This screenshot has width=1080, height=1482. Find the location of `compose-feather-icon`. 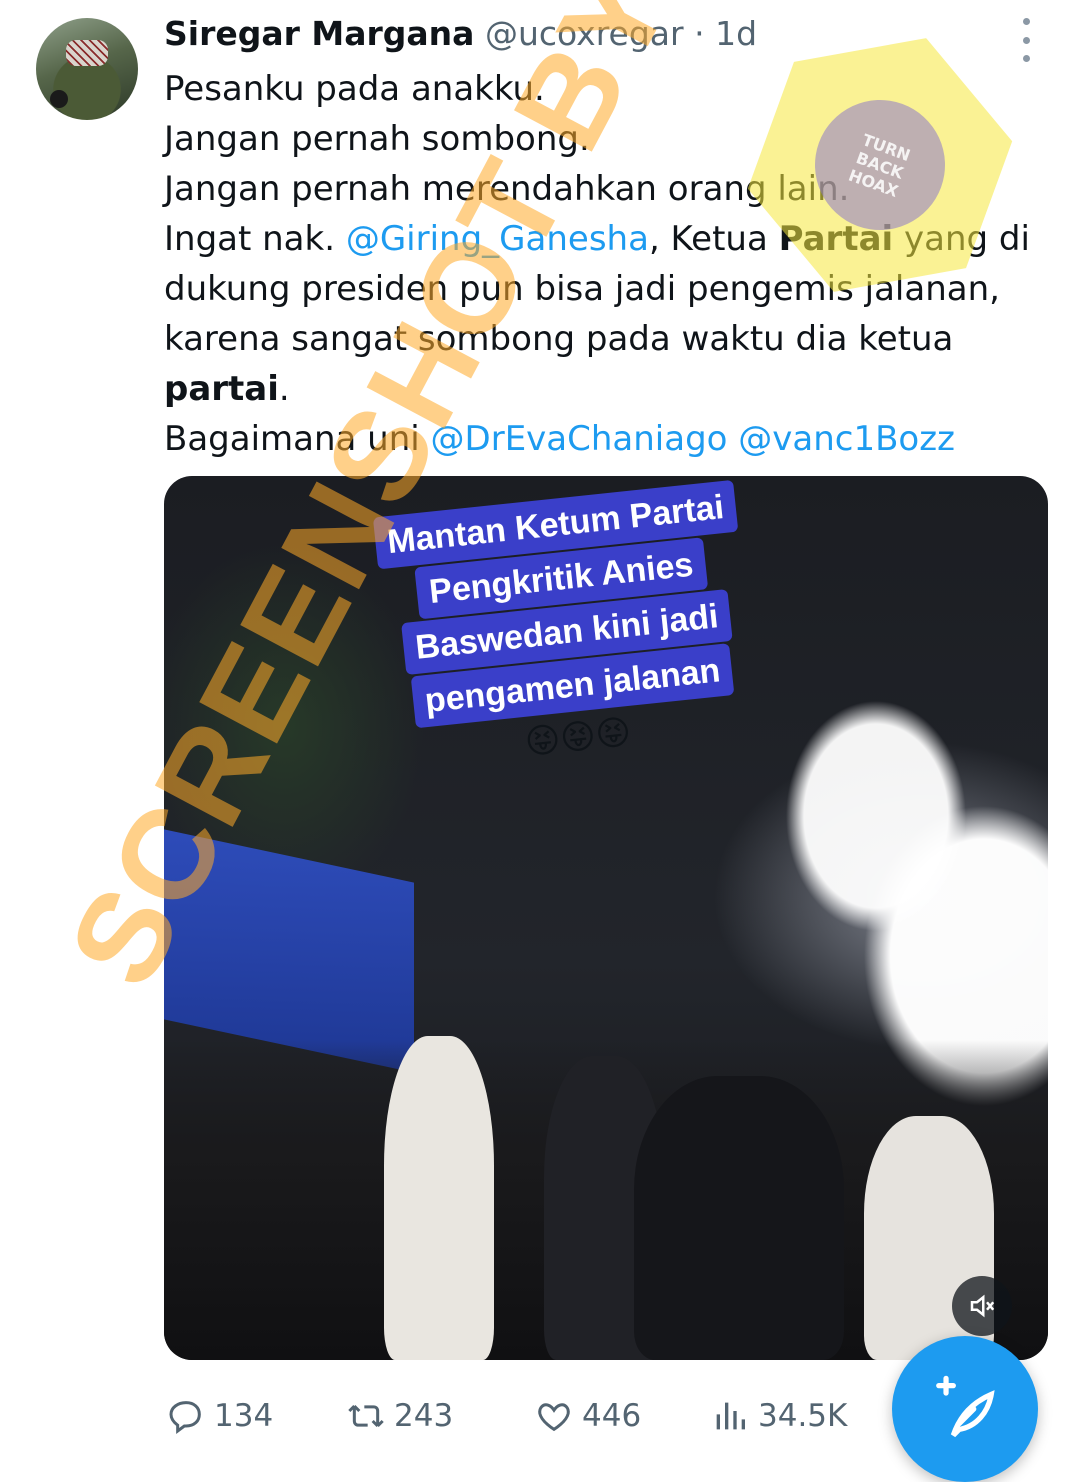

compose-feather-icon is located at coordinates (965, 1406).